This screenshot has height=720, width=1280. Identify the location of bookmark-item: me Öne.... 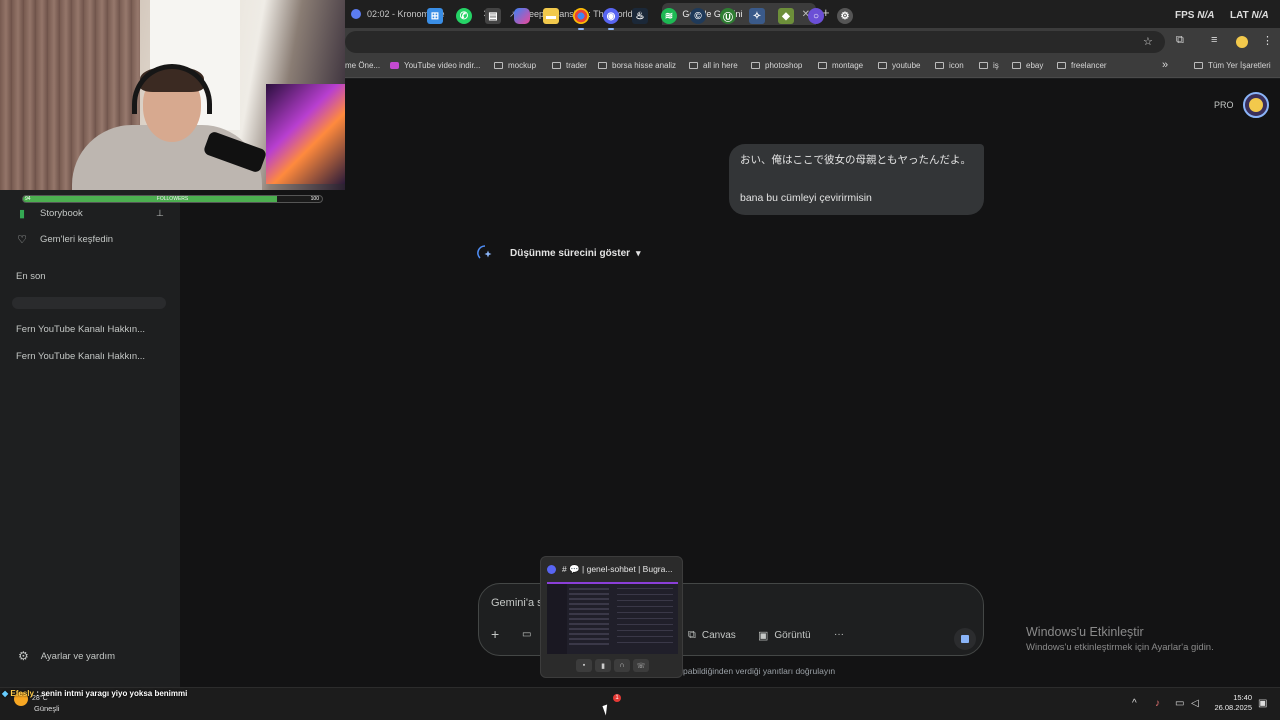
(362, 65).